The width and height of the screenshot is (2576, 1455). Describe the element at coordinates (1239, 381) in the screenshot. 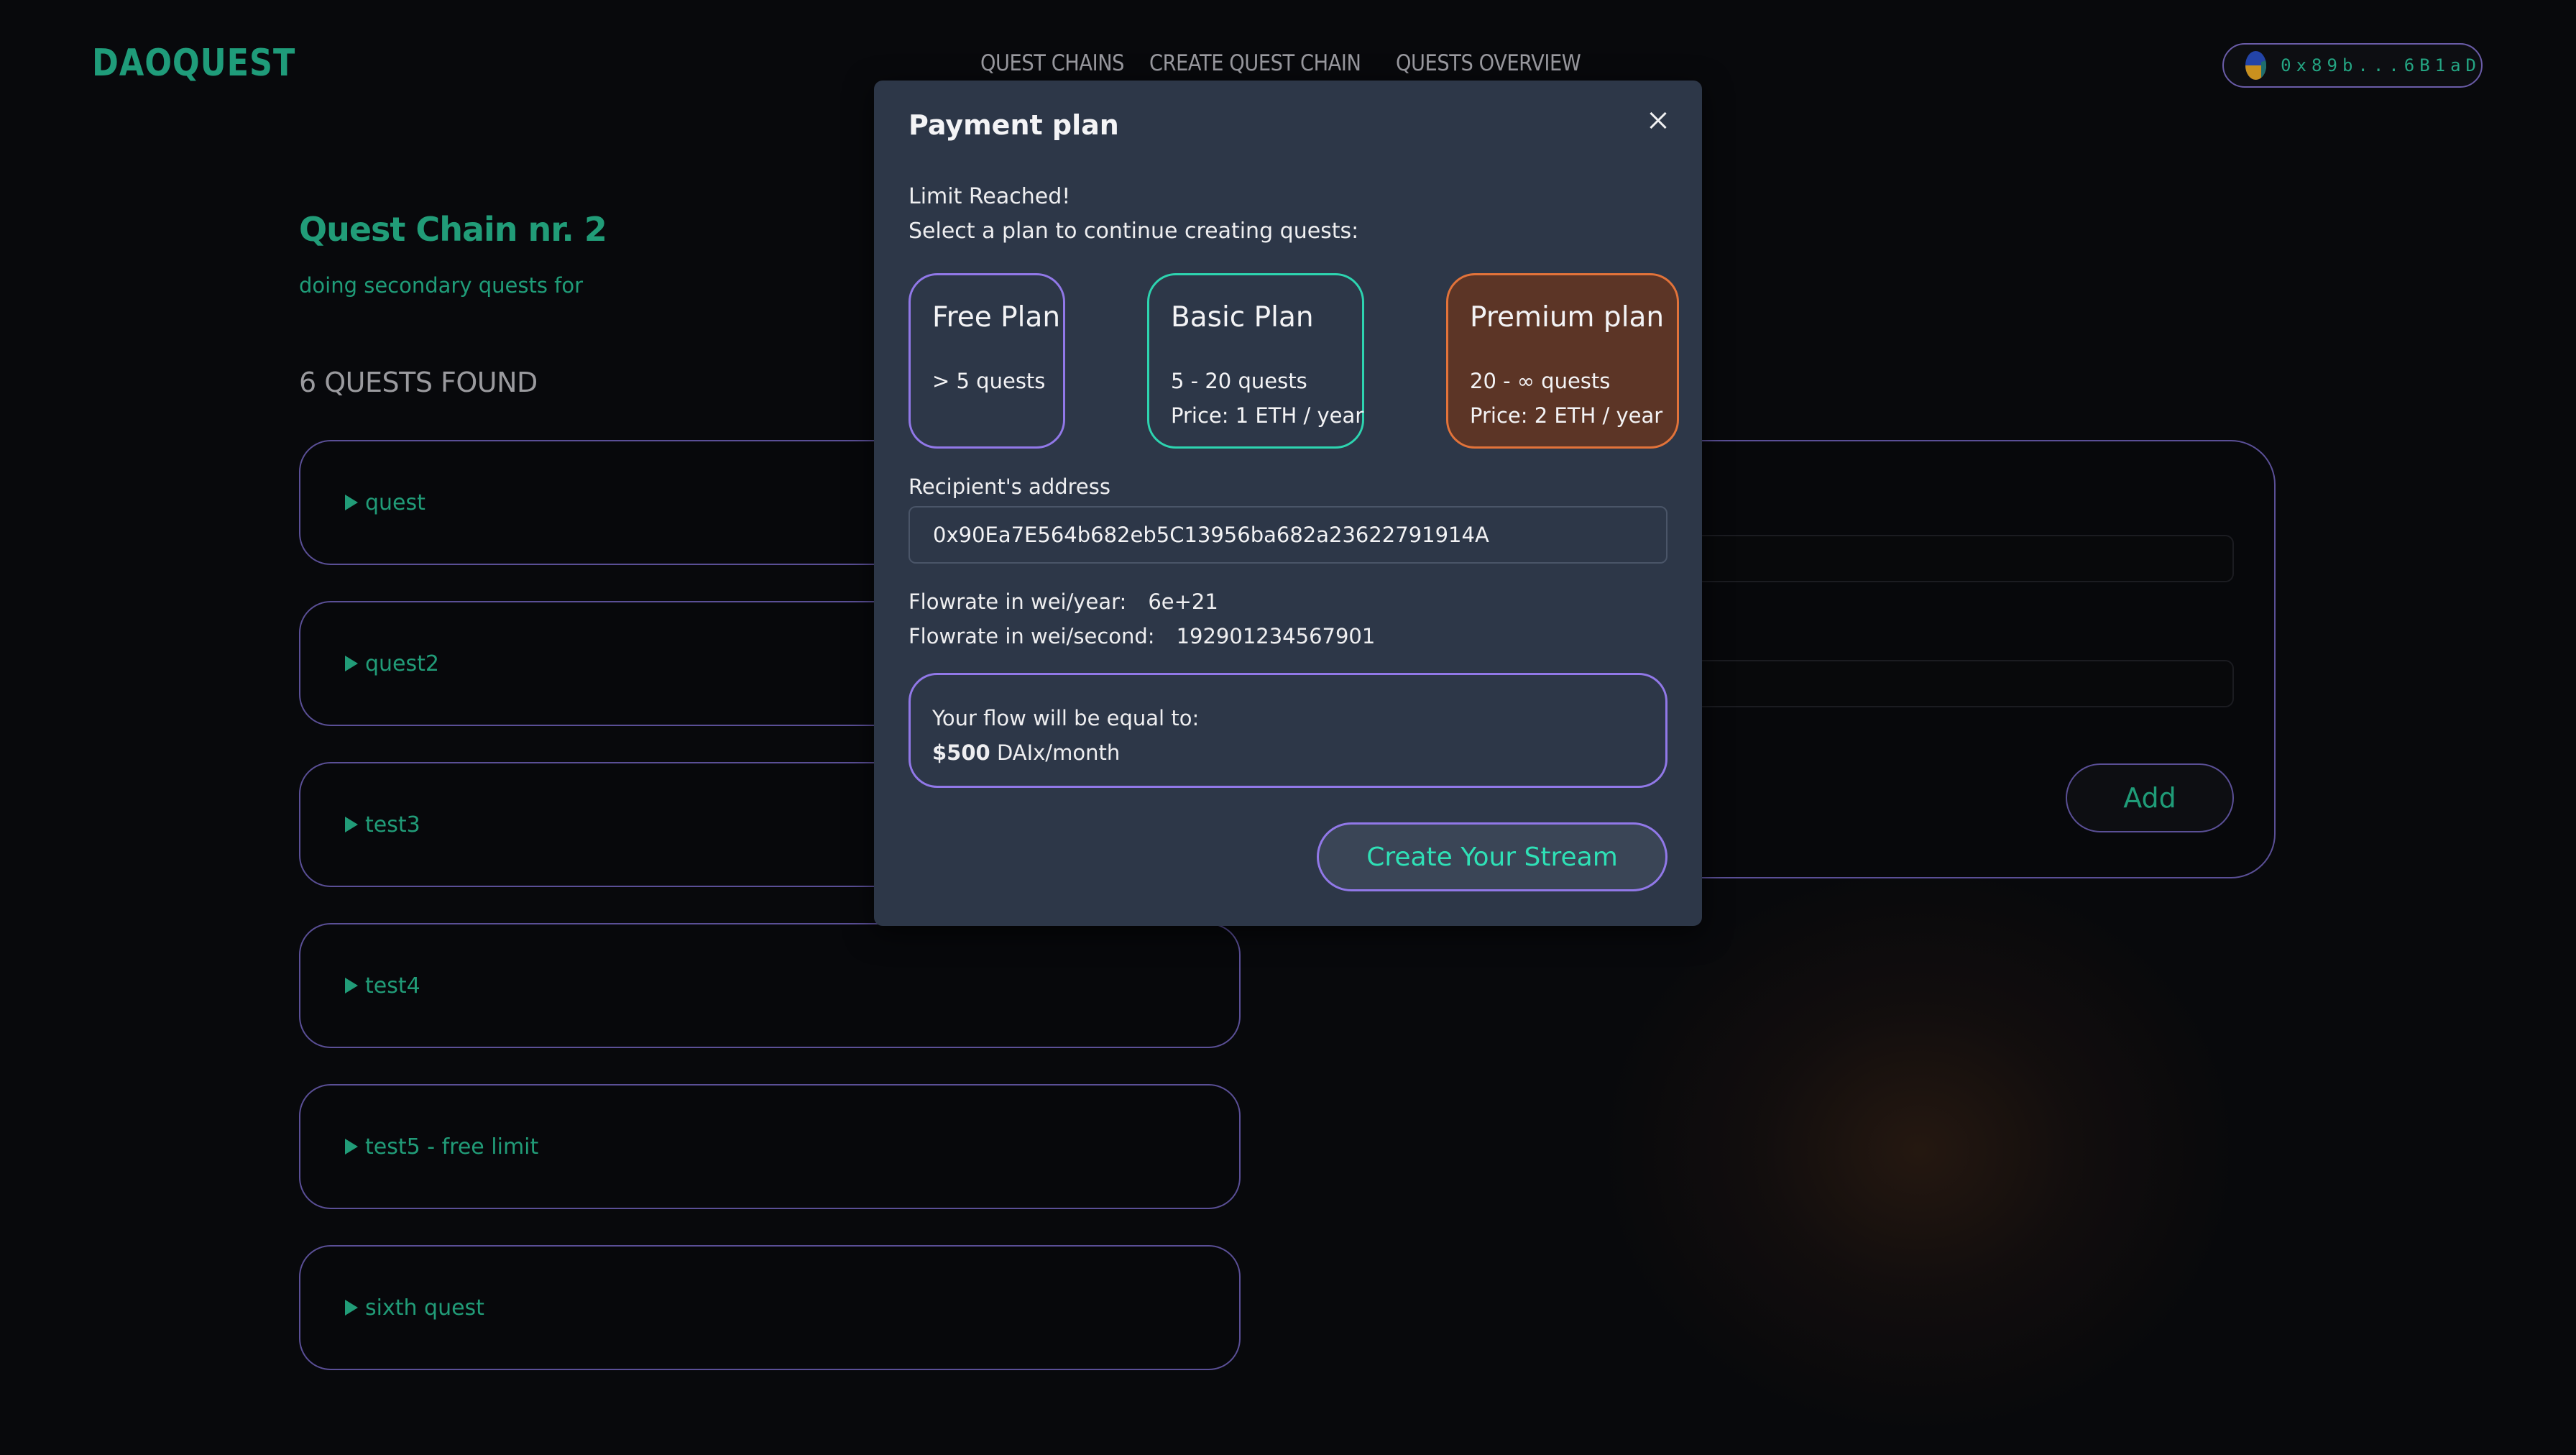

I see `plan-range: 5 - 20 quests` at that location.